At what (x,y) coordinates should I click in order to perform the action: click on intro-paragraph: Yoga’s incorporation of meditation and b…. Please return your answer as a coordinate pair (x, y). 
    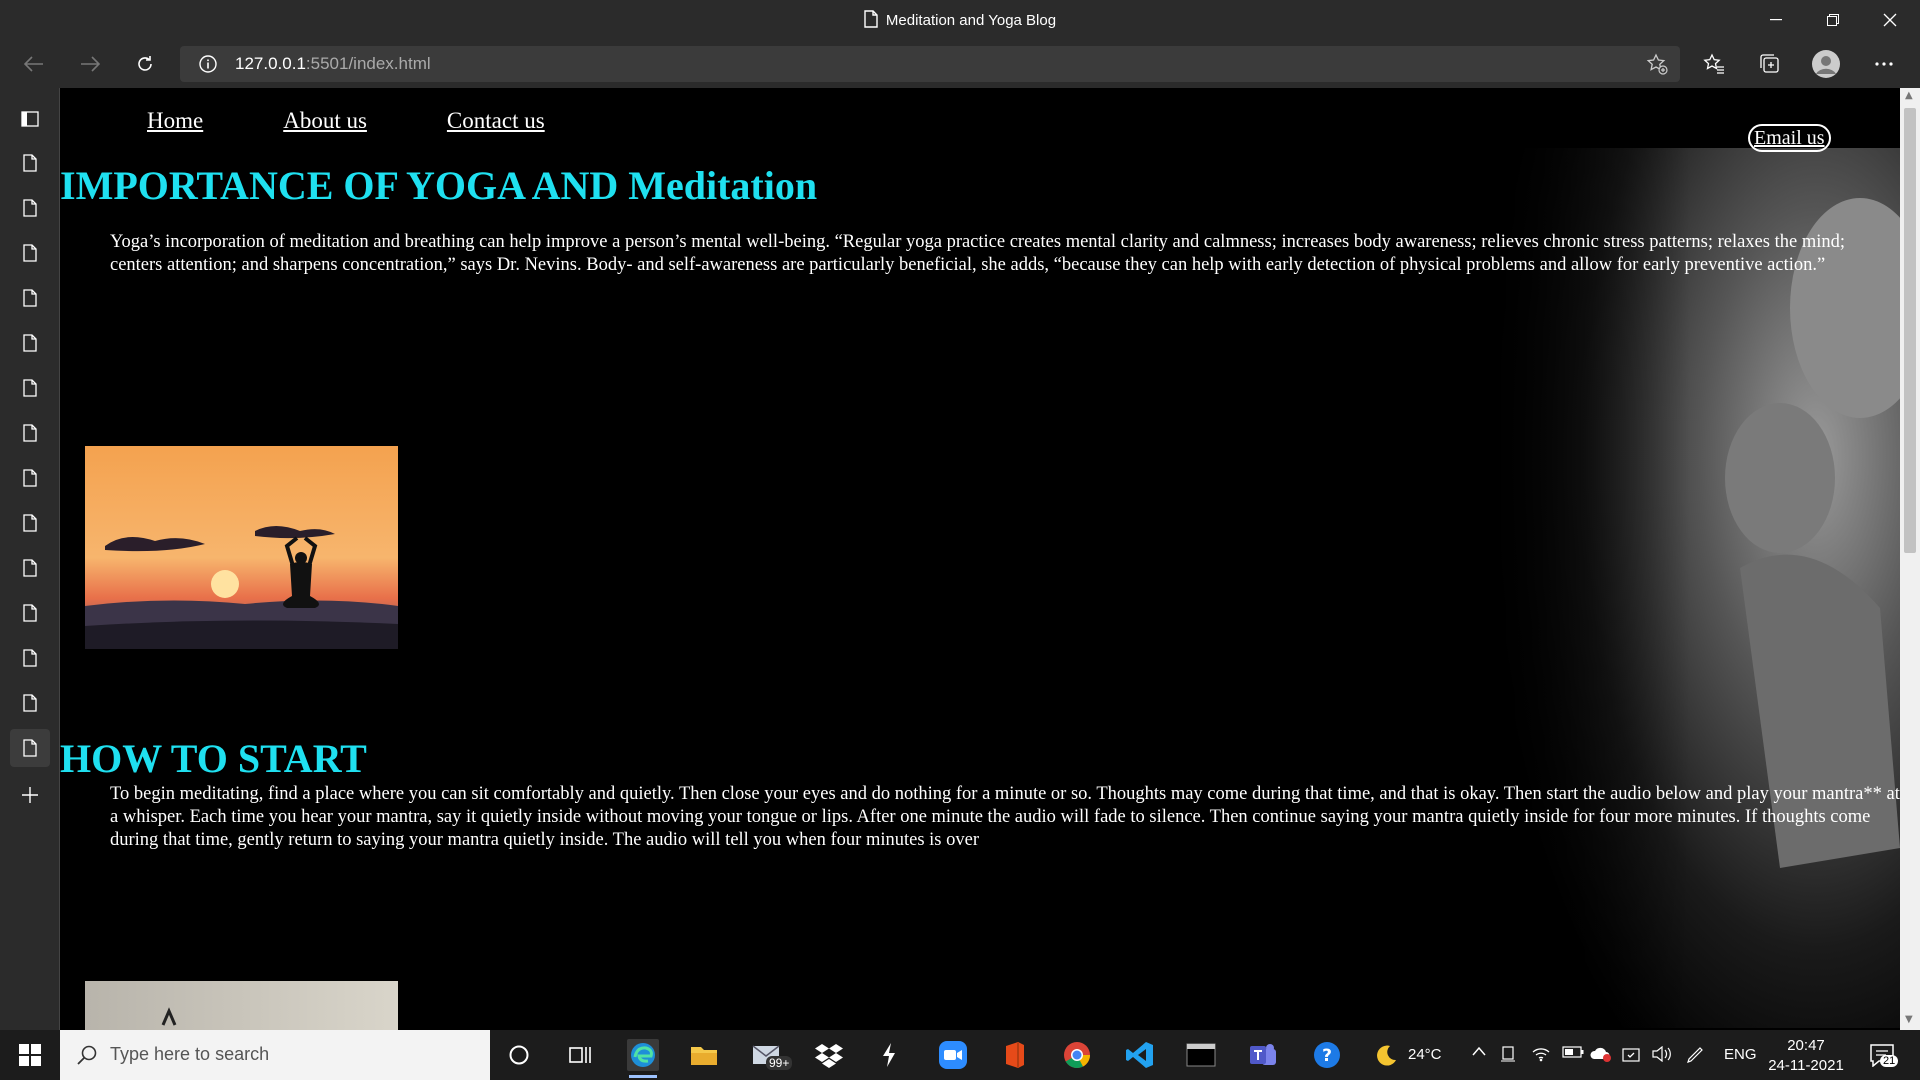
    Looking at the image, I should click on (977, 253).